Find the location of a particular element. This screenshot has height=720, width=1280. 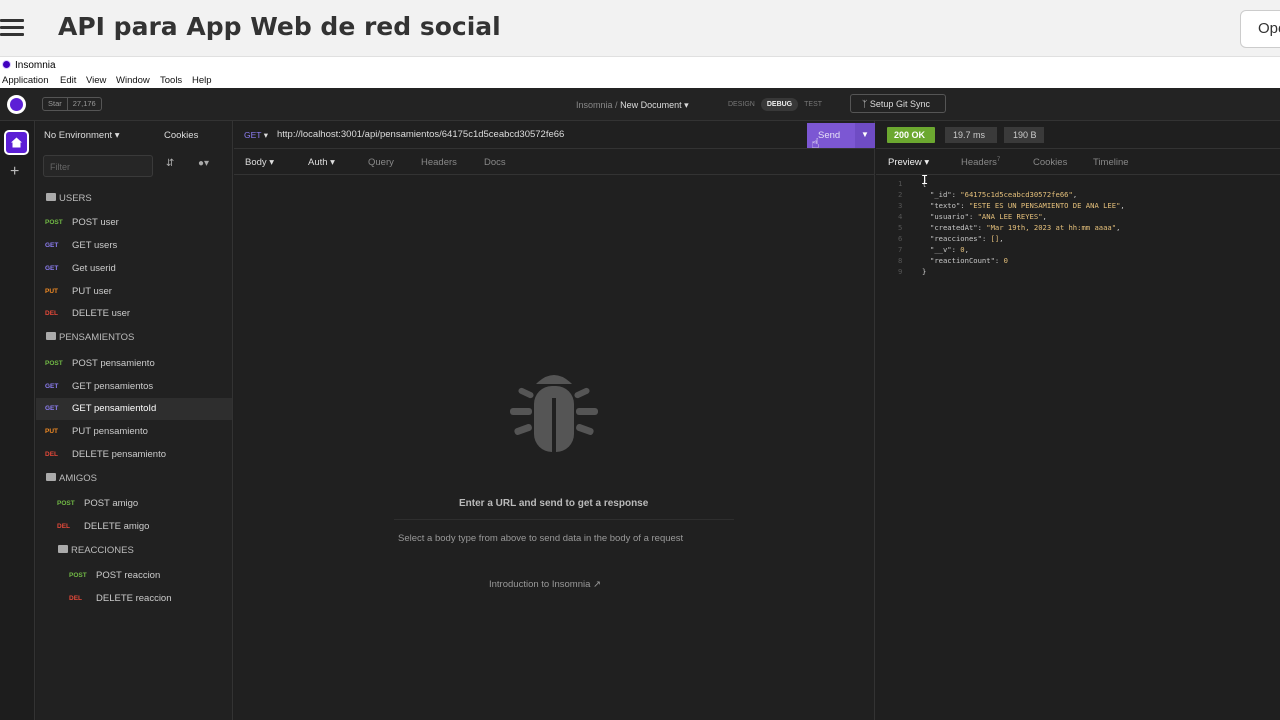

github-star-badge: Star 27,176 is located at coordinates (72, 104).